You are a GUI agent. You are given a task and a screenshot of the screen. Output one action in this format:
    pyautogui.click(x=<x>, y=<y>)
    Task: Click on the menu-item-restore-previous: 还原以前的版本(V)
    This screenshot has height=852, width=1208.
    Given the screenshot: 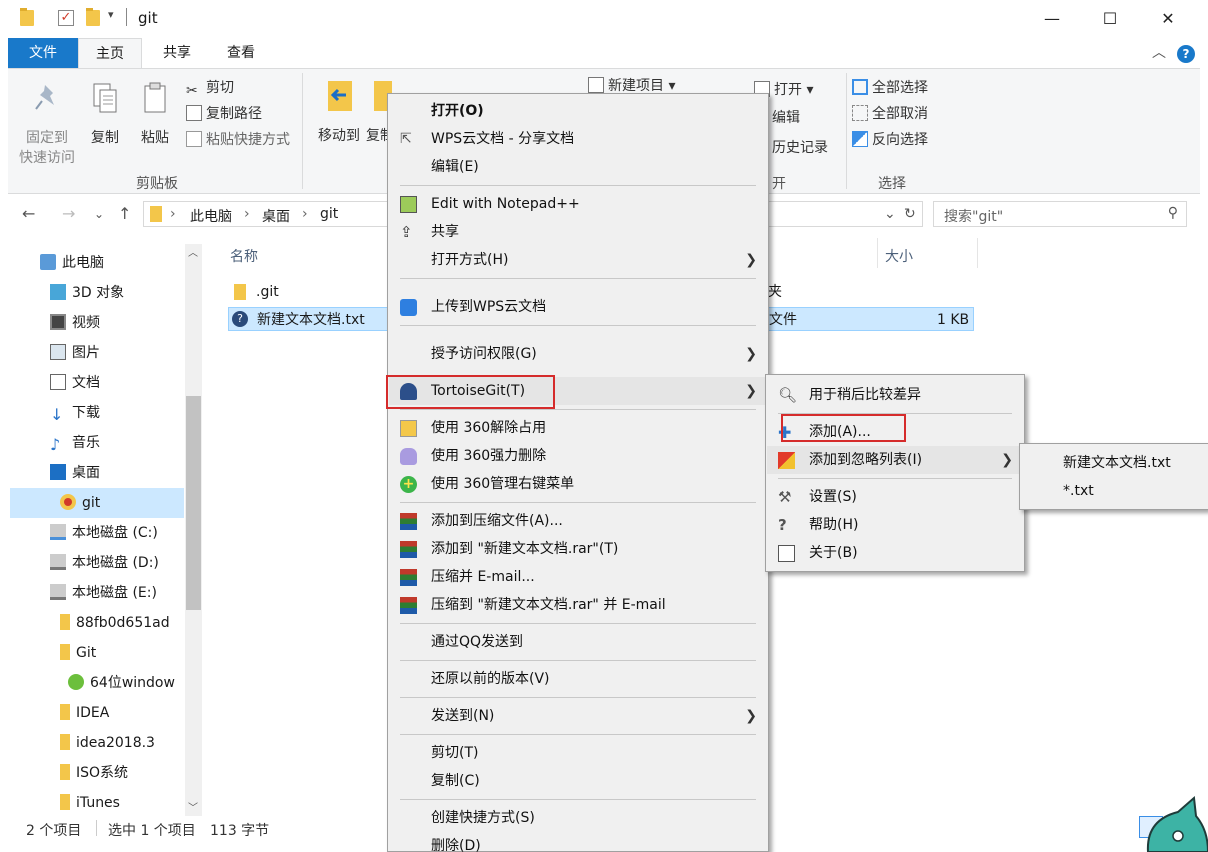 What is the action you would take?
    pyautogui.click(x=578, y=679)
    